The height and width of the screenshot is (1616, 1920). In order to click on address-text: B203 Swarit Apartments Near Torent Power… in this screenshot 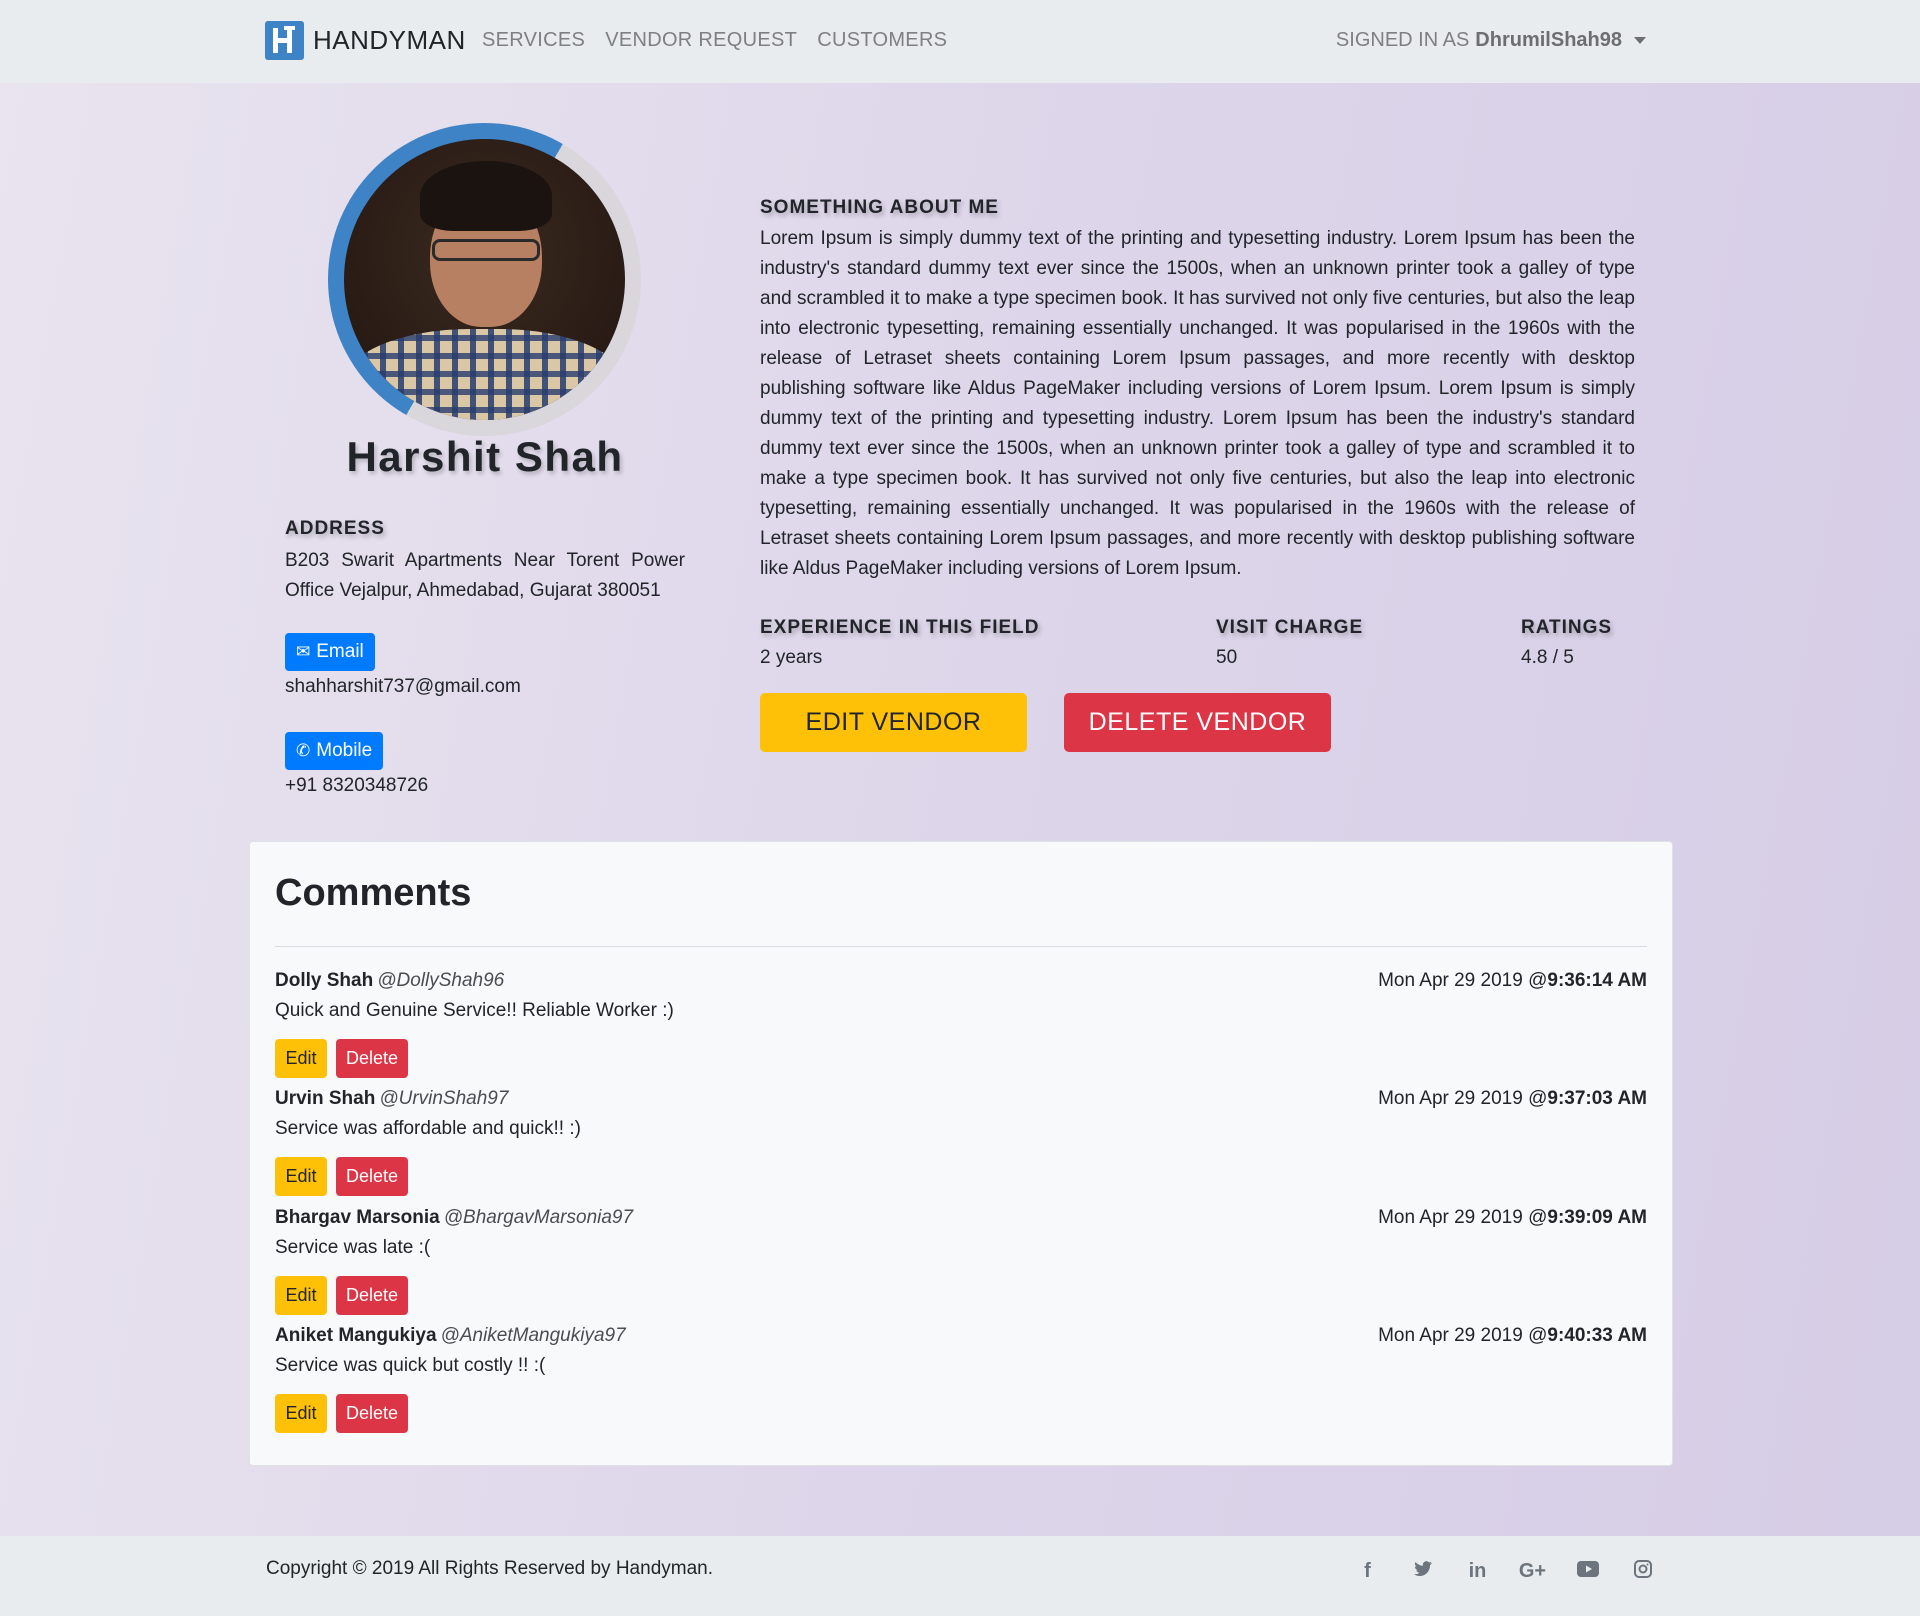, I will do `click(485, 575)`.